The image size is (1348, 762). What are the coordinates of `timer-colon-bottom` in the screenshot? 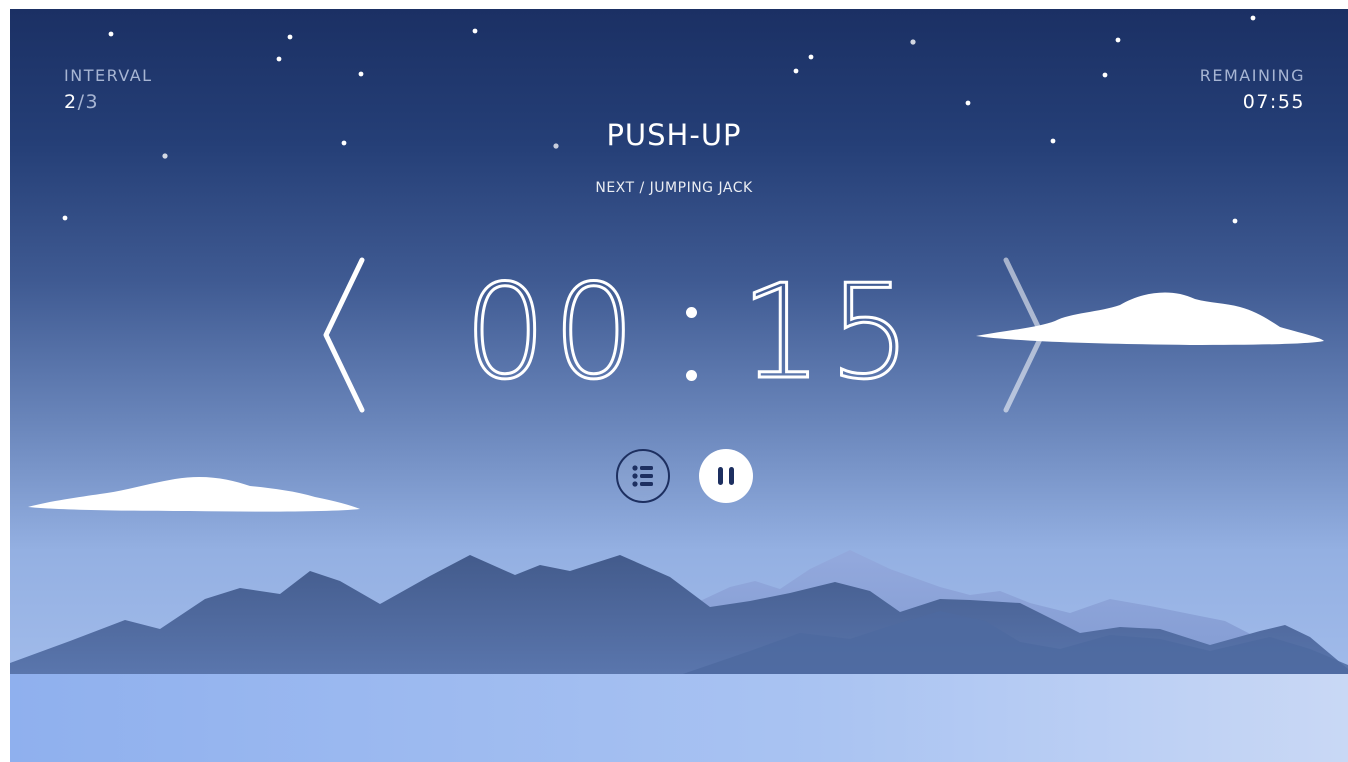 It's located at (691, 375).